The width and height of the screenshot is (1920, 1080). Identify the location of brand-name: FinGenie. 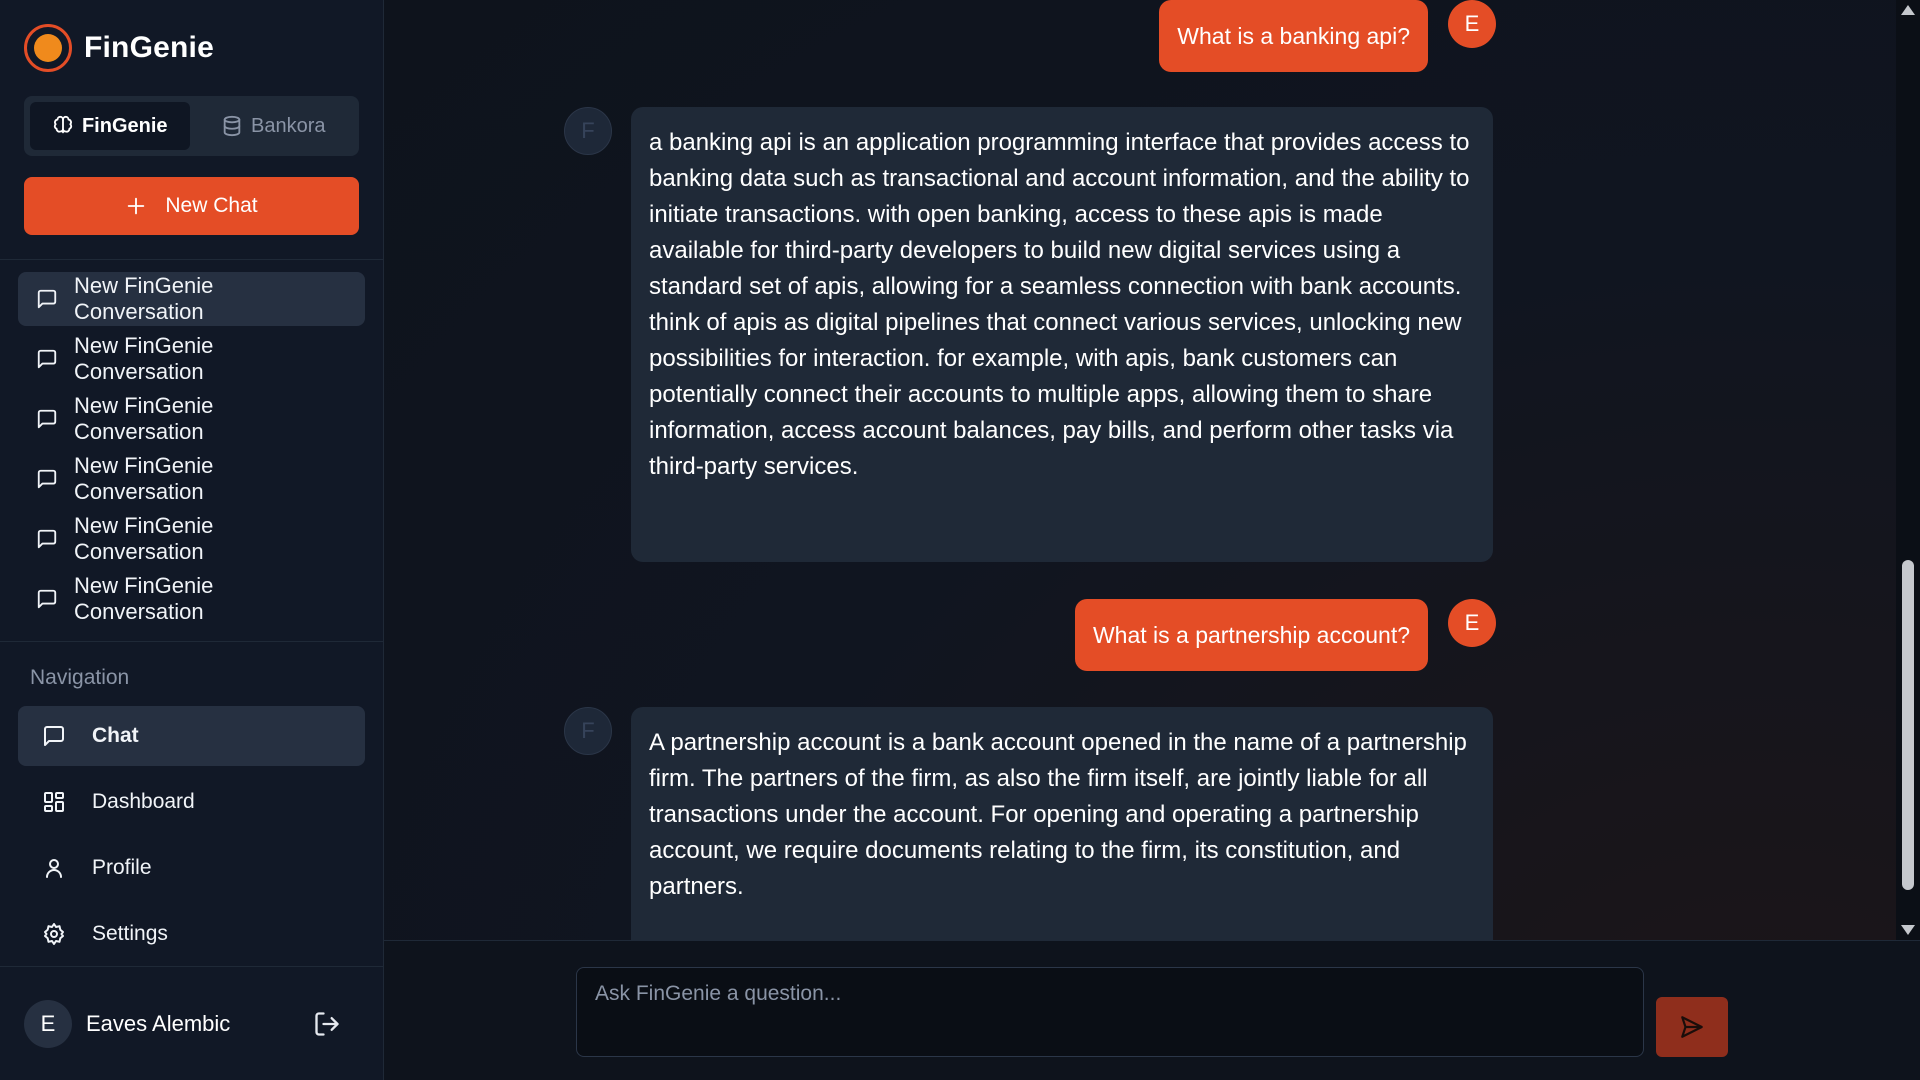
(149, 47).